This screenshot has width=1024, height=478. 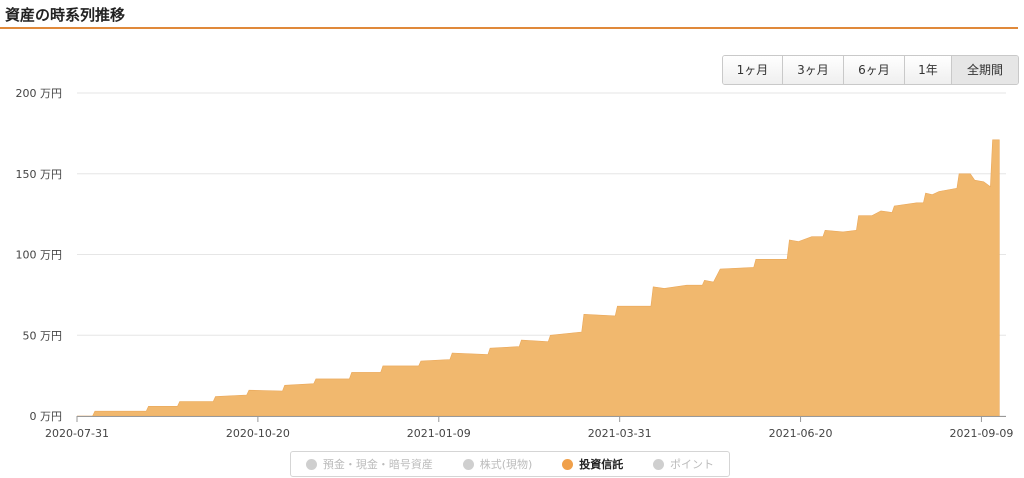 What do you see at coordinates (65, 15) in the screenshot?
I see `page-title: 資産の時系列推移` at bounding box center [65, 15].